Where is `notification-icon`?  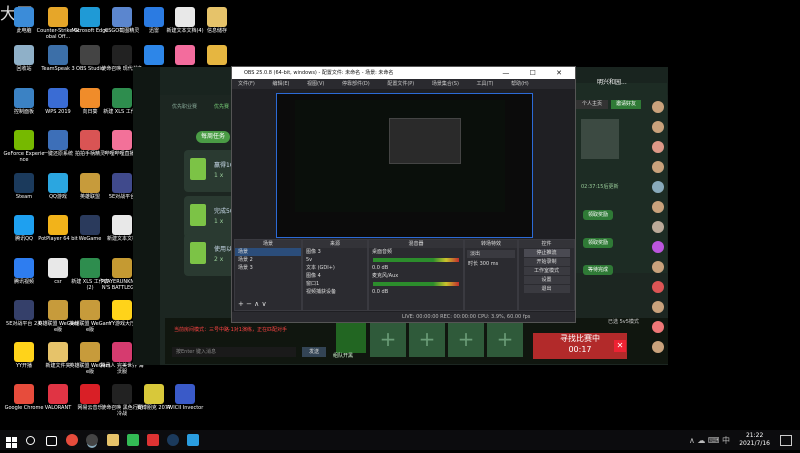 notification-icon is located at coordinates (786, 440).